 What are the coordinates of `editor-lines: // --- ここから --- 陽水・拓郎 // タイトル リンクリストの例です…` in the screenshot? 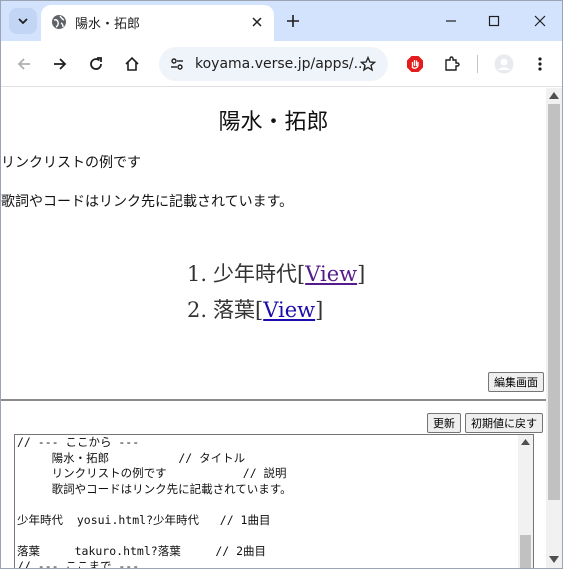 It's located at (154, 501).